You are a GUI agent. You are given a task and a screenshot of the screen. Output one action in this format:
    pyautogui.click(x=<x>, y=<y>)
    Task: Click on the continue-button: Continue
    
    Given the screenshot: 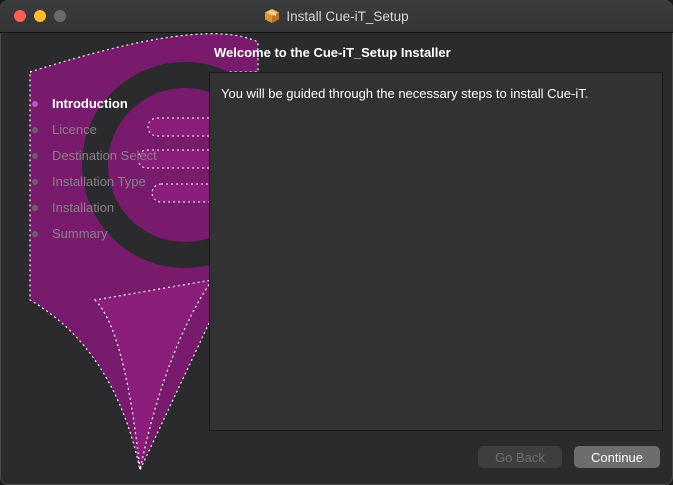 What is the action you would take?
    pyautogui.click(x=617, y=457)
    